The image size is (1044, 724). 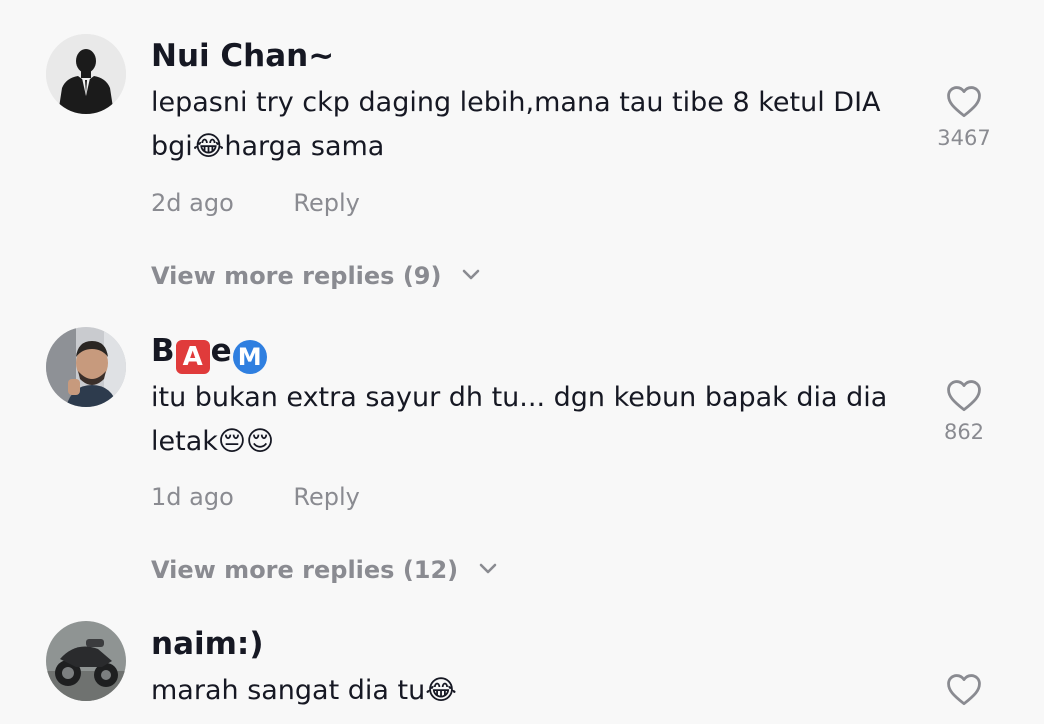 I want to click on username-part: e, so click(x=221, y=351).